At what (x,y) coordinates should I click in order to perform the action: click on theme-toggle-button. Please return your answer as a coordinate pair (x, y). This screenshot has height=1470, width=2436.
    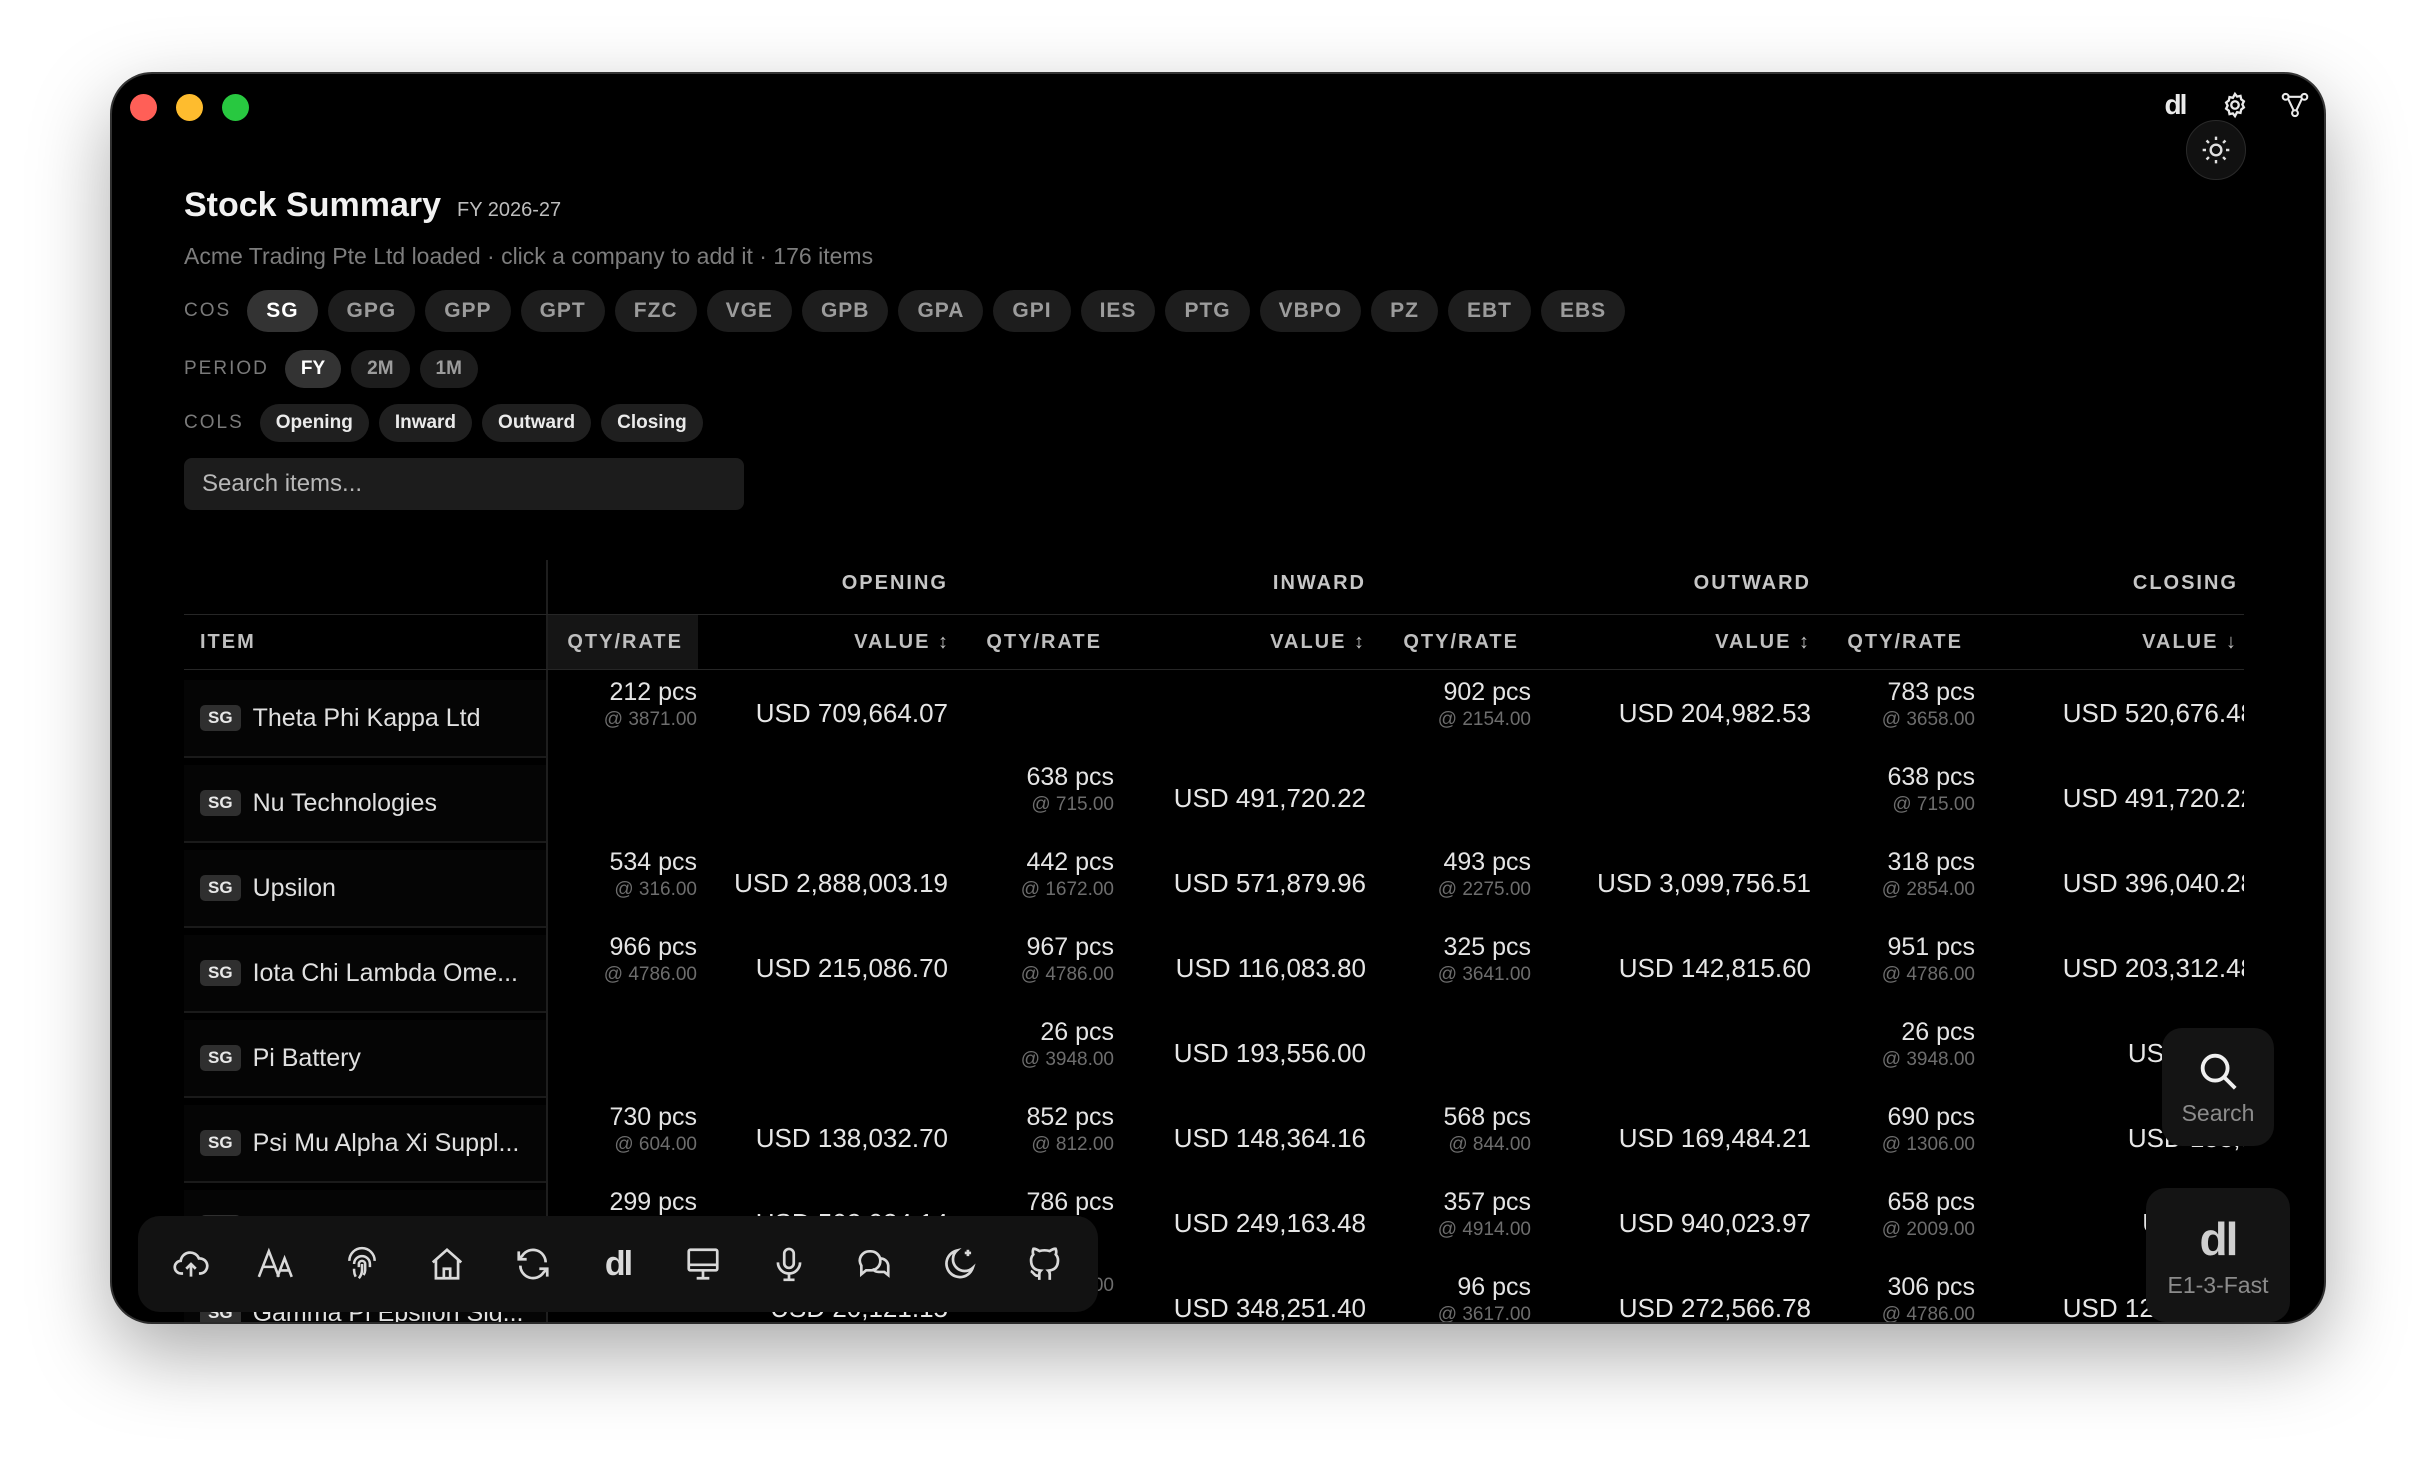
    Looking at the image, I should click on (2216, 150).